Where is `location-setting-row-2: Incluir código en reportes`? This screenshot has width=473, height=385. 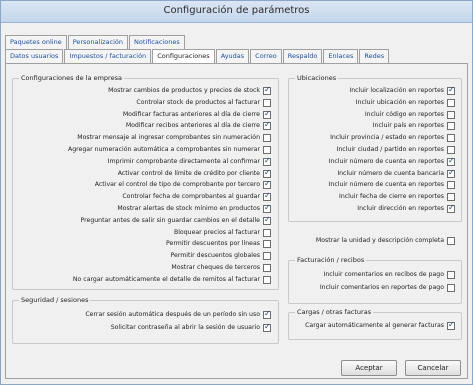 location-setting-row-2: Incluir código en reportes is located at coordinates (373, 115).